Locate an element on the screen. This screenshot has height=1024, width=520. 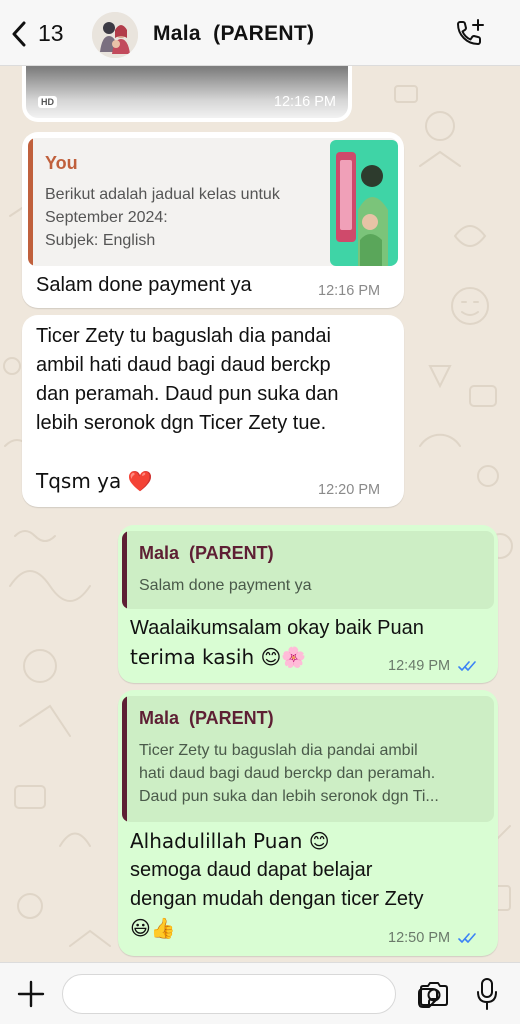
message-text: Salam done payment ya is located at coordinates (144, 285).